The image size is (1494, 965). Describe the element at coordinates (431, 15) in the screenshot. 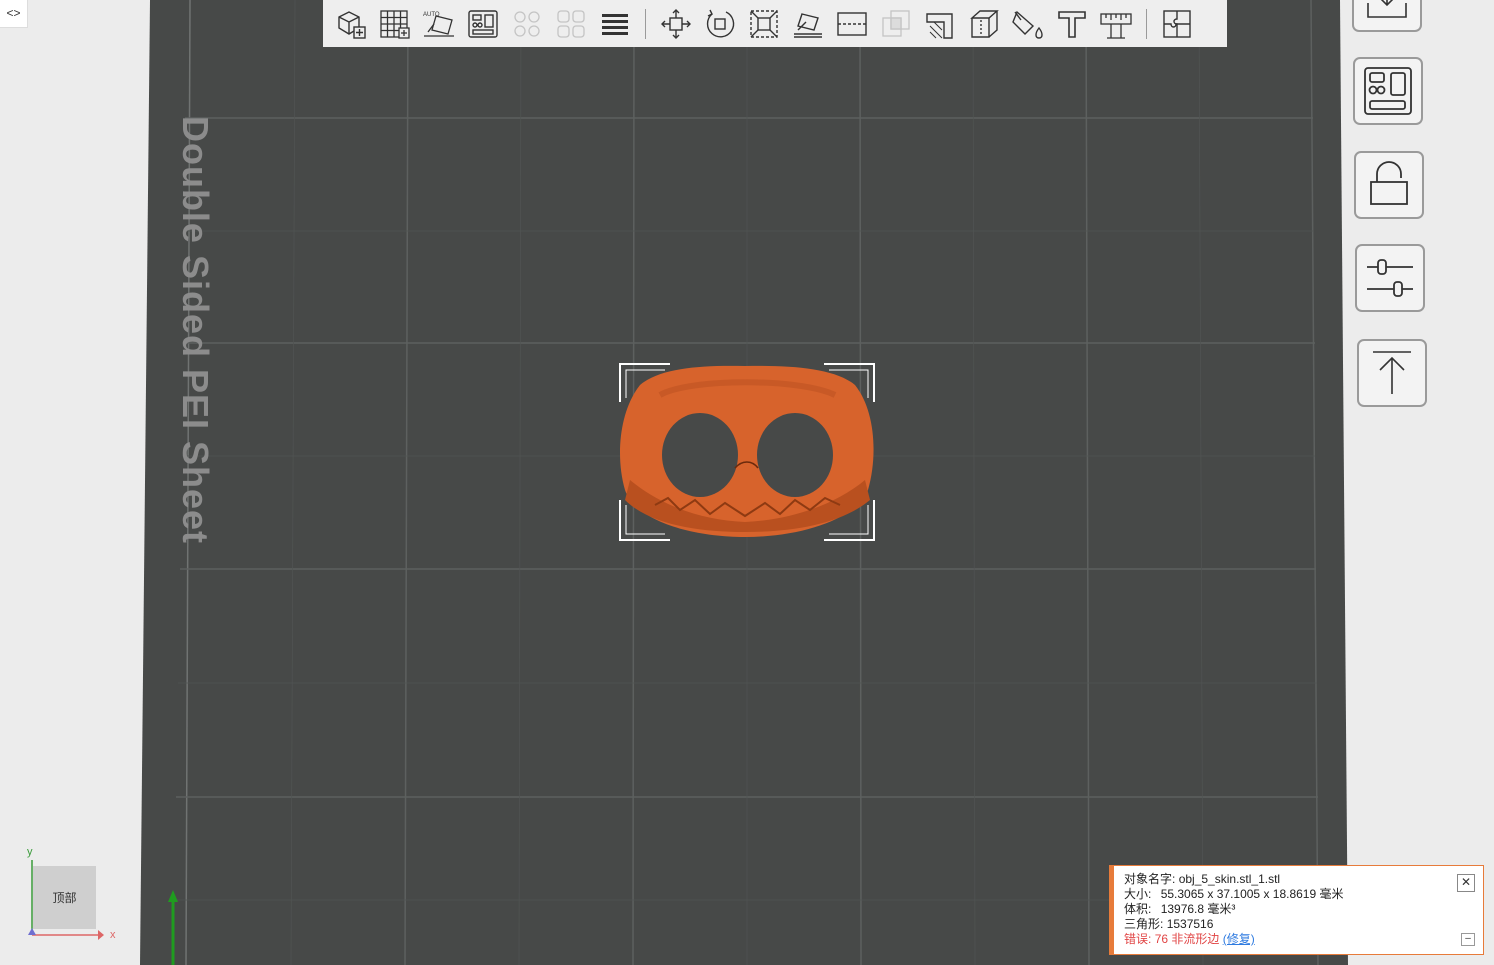

I see `svg-text: AUTO` at that location.